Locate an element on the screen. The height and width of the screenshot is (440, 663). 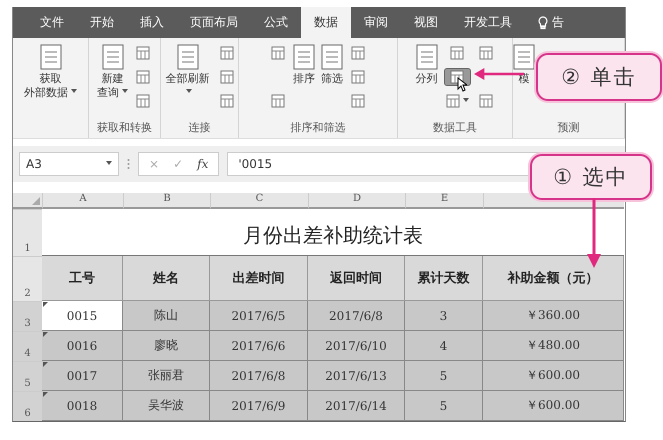
header-cell: 出差时间 is located at coordinates (259, 278).